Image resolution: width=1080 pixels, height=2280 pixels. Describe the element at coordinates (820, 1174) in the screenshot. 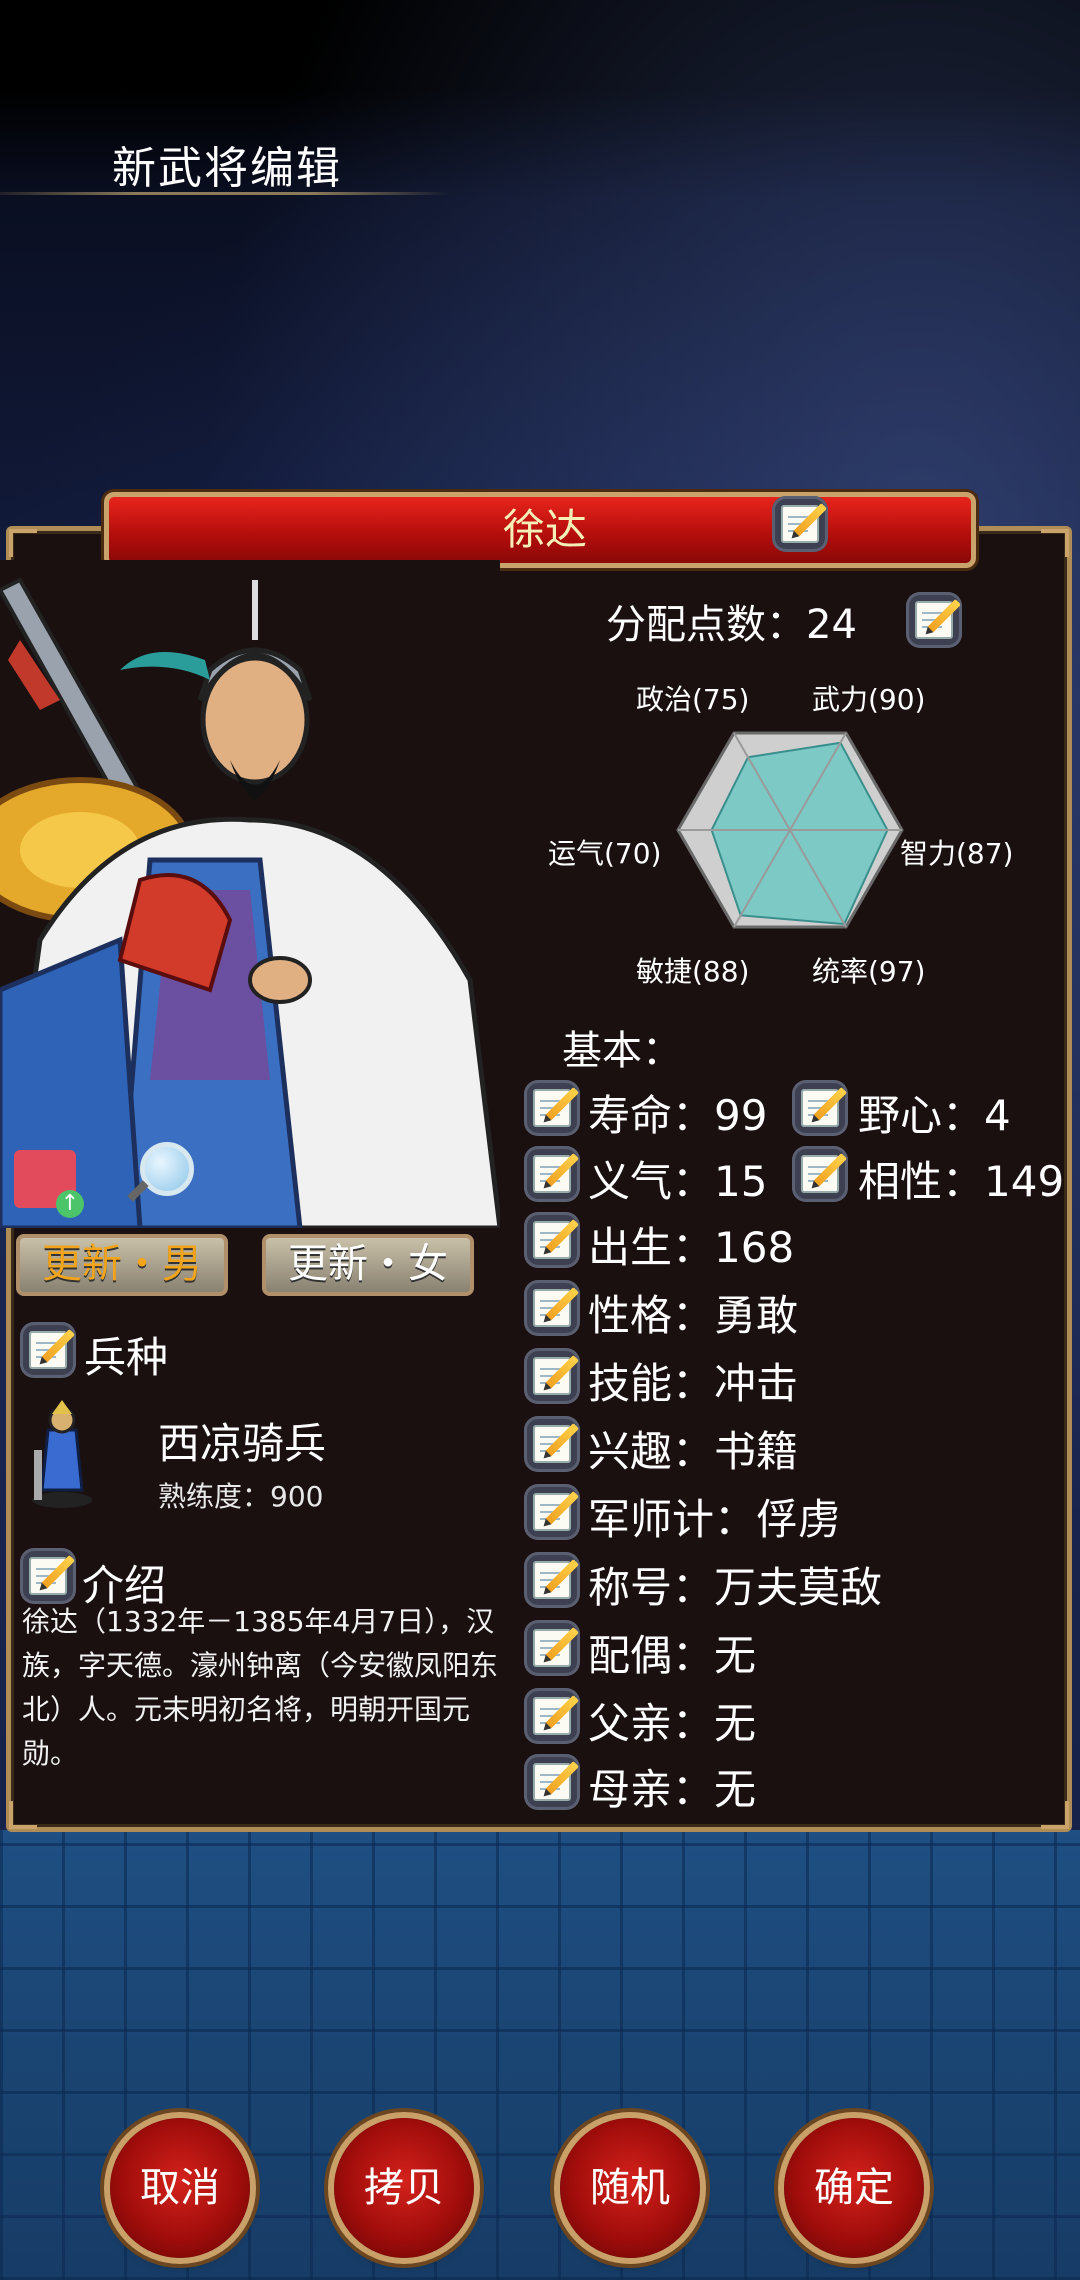

I see `edit-compatibility-button` at that location.